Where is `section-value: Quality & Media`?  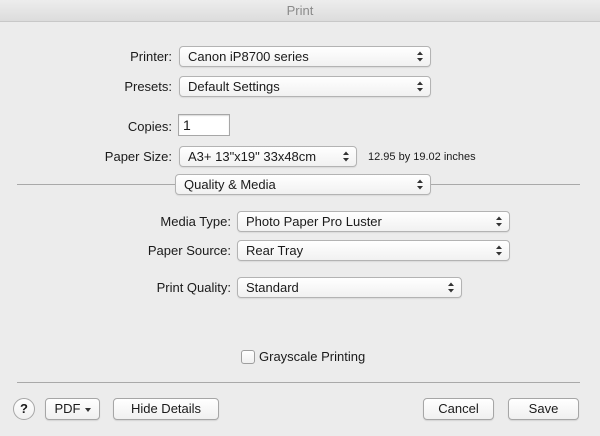
section-value: Quality & Media is located at coordinates (230, 184).